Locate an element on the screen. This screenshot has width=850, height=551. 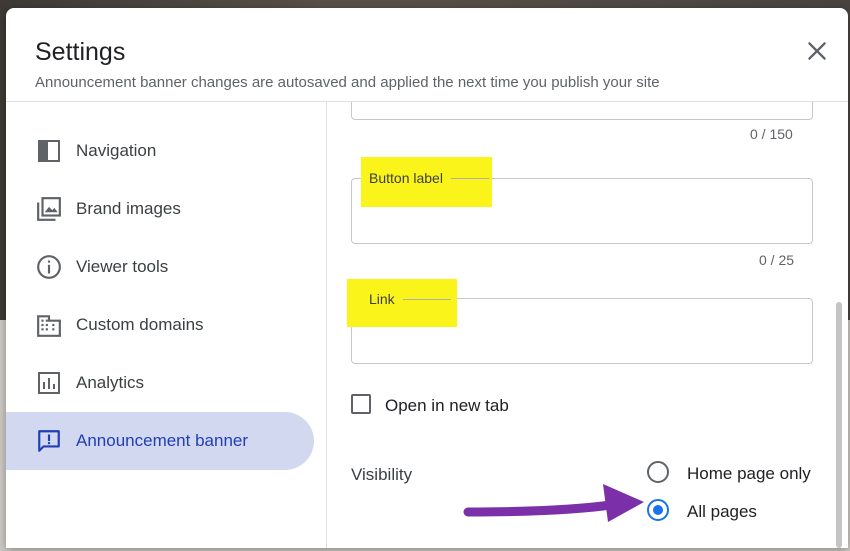
sidebar-item-custom-domains: Custom domains is located at coordinates (160, 325).